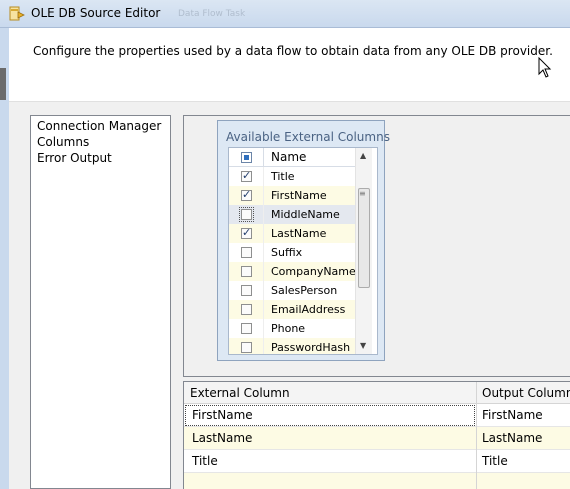  Describe the element at coordinates (363, 155) in the screenshot. I see `scroll-up-icon: ▲` at that location.